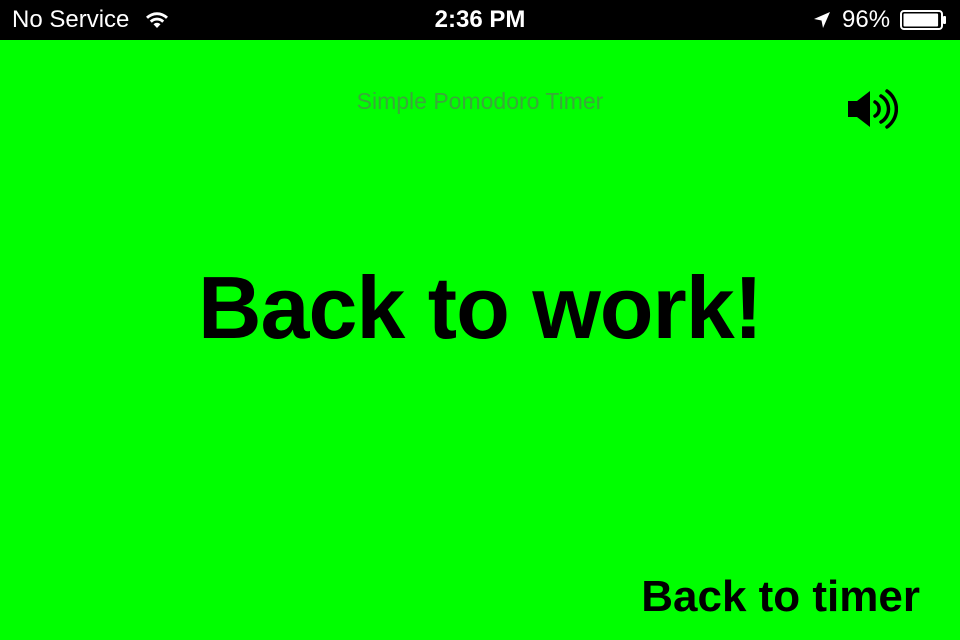  I want to click on battery-percent: 96%, so click(866, 19).